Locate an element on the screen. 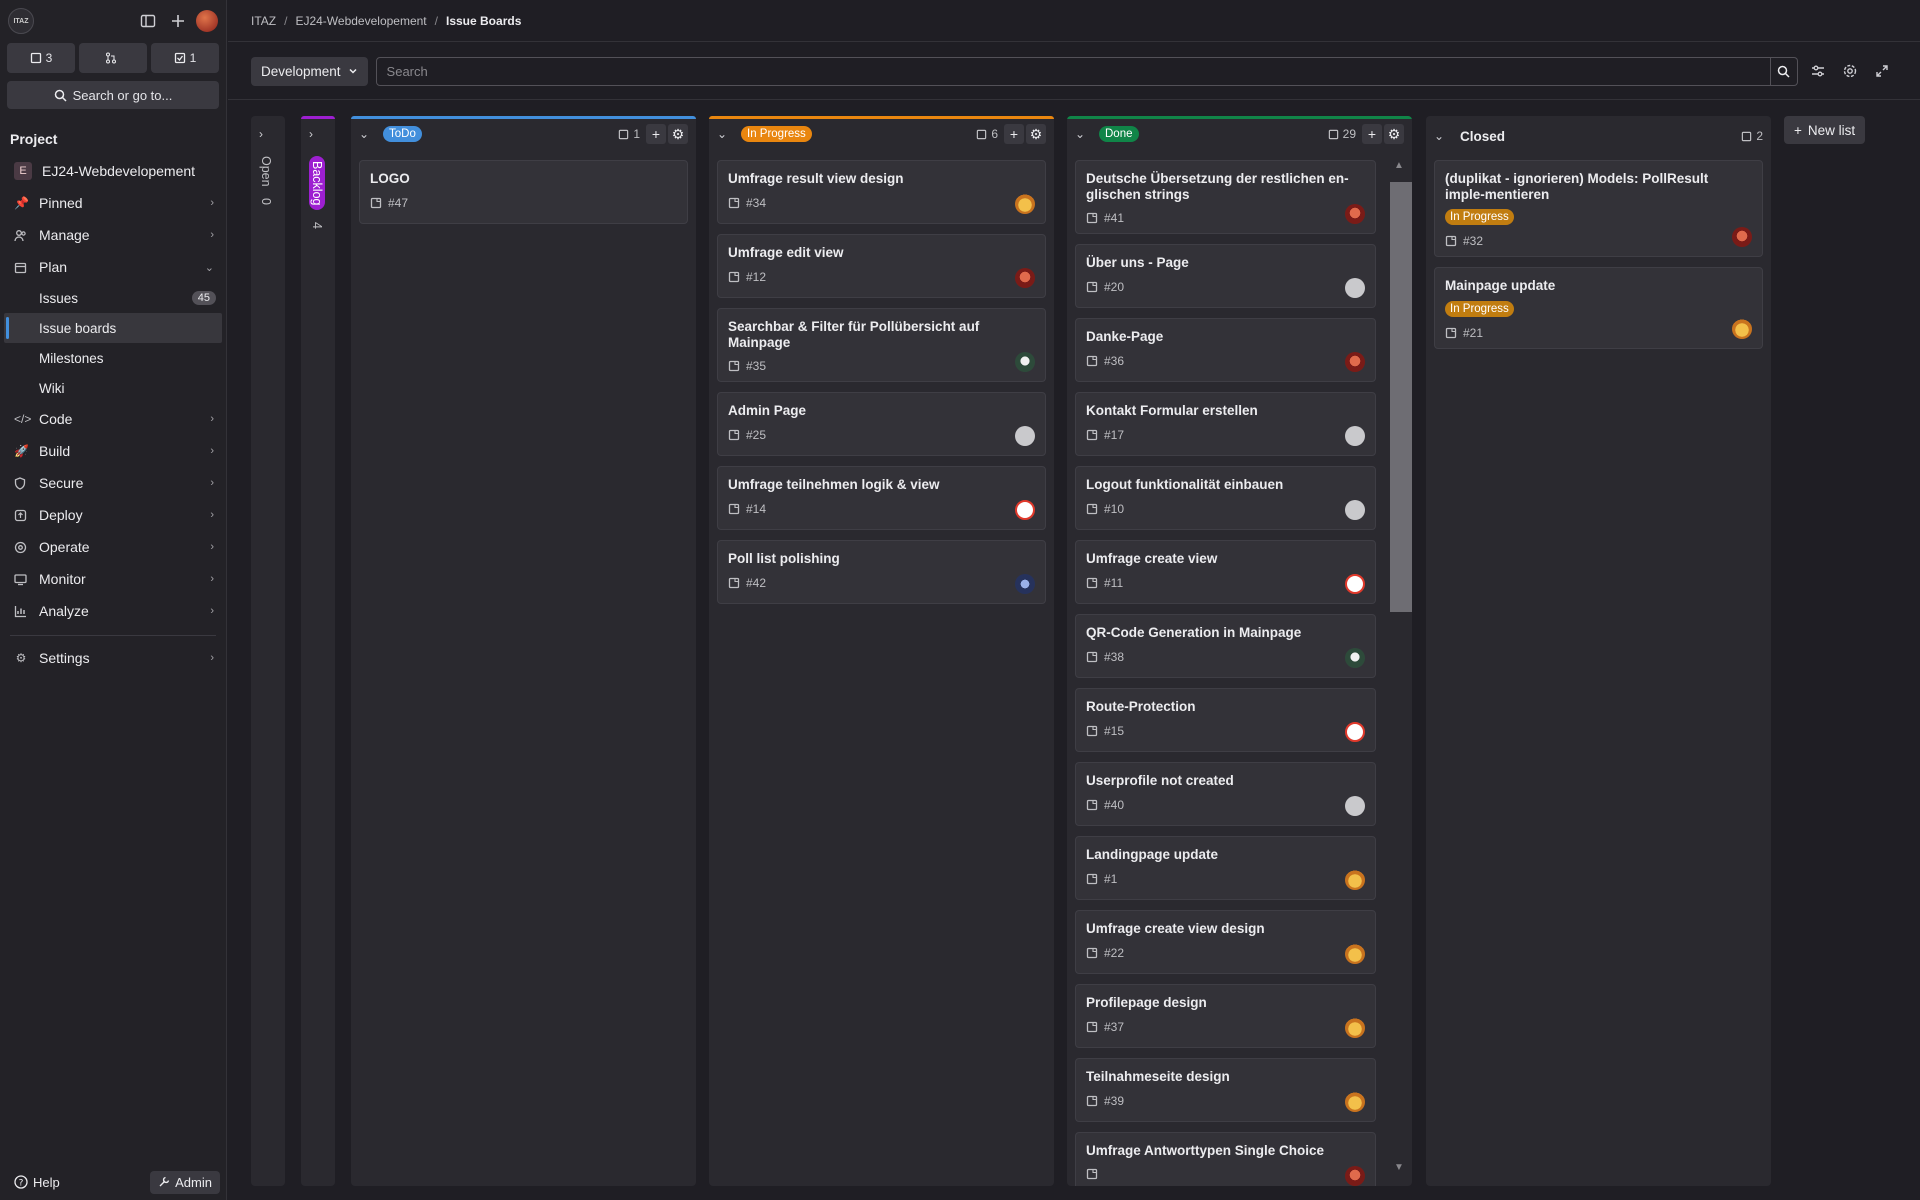  issue-title: Kontakt Formular erstellen is located at coordinates (1225, 411).